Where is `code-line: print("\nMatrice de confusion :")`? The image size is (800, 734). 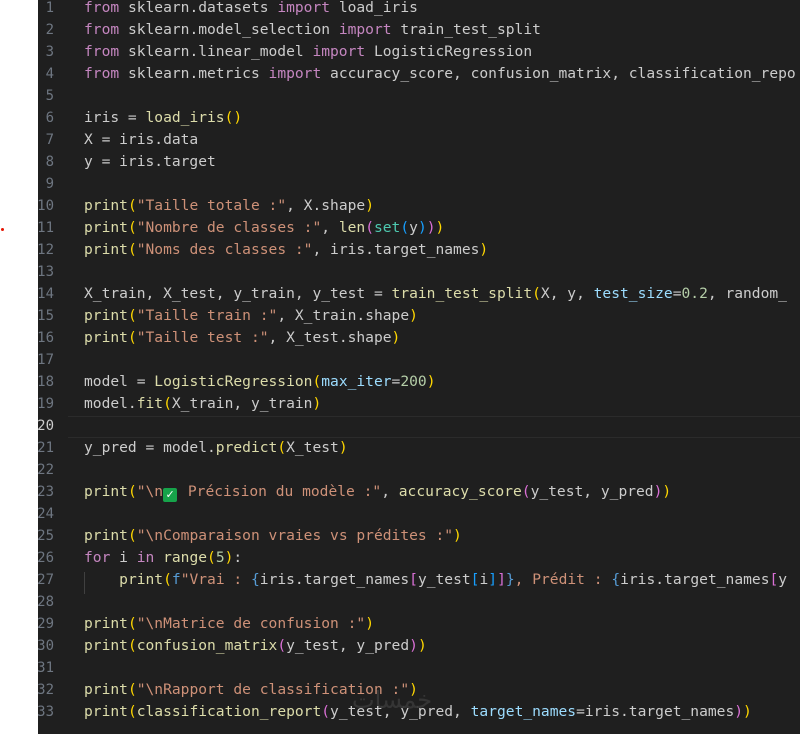
code-line: print("\nMatrice de confusion :") is located at coordinates (229, 624).